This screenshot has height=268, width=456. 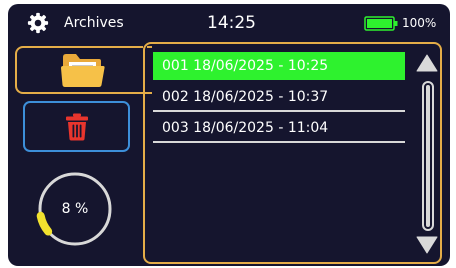 What do you see at coordinates (427, 245) in the screenshot?
I see `scroll-down-arrow-icon` at bounding box center [427, 245].